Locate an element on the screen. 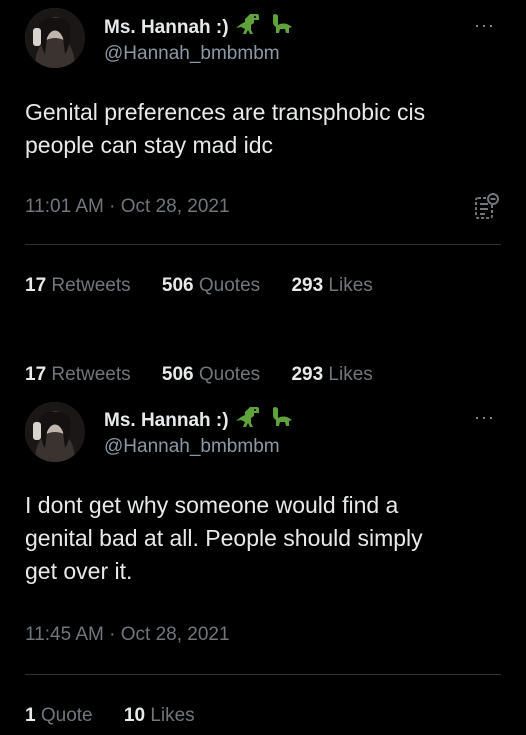 The height and width of the screenshot is (735, 526). timestamp: 11:01 AM · Oct 28, 2021 is located at coordinates (127, 207).